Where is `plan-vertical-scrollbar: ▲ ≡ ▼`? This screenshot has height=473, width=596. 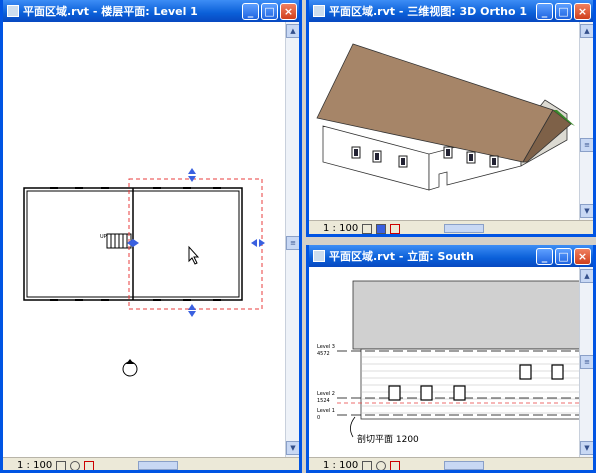
plan-vertical-scrollbar: ▲ ≡ ▼ is located at coordinates (292, 239).